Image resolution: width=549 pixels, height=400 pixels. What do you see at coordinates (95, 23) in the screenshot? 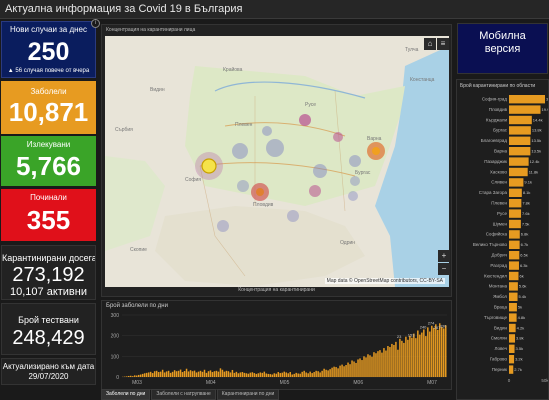
I see `info-icon: i` at bounding box center [95, 23].